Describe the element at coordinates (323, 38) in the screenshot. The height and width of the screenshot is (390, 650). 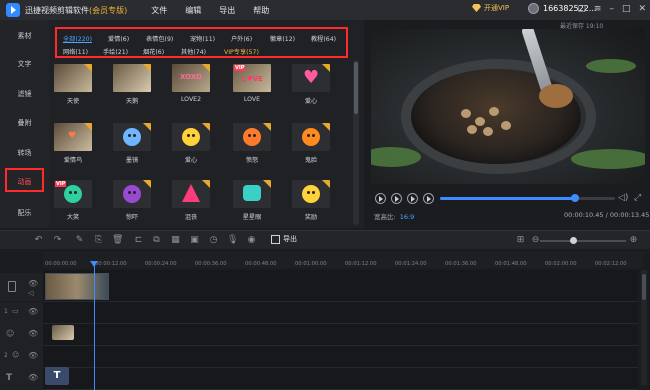
I see `category-tutorial: 教程(64)` at that location.